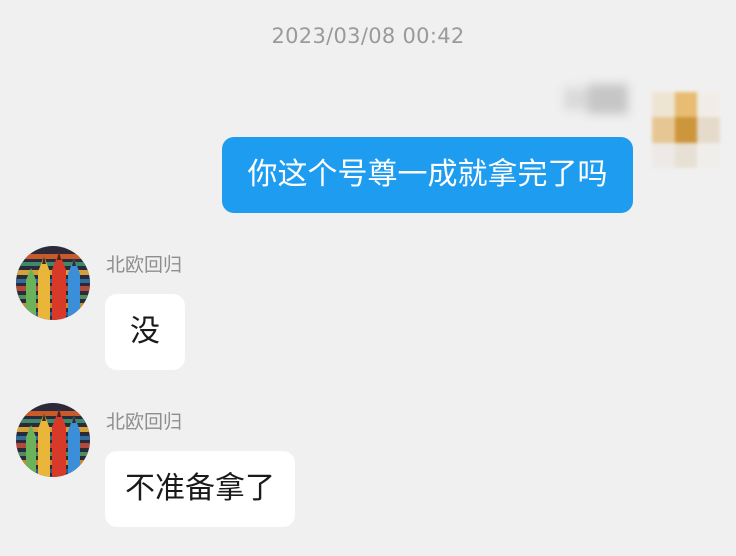 This screenshot has height=556, width=736. Describe the element at coordinates (686, 130) in the screenshot. I see `pixelated-avatar-icon` at that location.